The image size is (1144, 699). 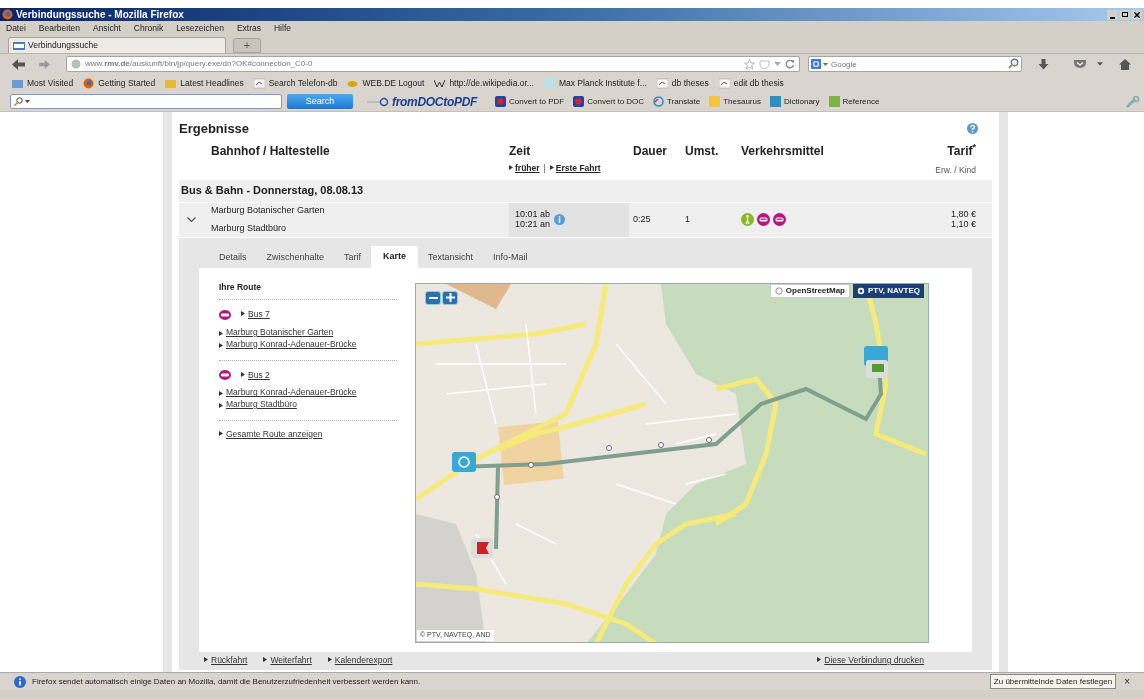 What do you see at coordinates (747, 219) in the screenshot?
I see `walking-icon` at bounding box center [747, 219].